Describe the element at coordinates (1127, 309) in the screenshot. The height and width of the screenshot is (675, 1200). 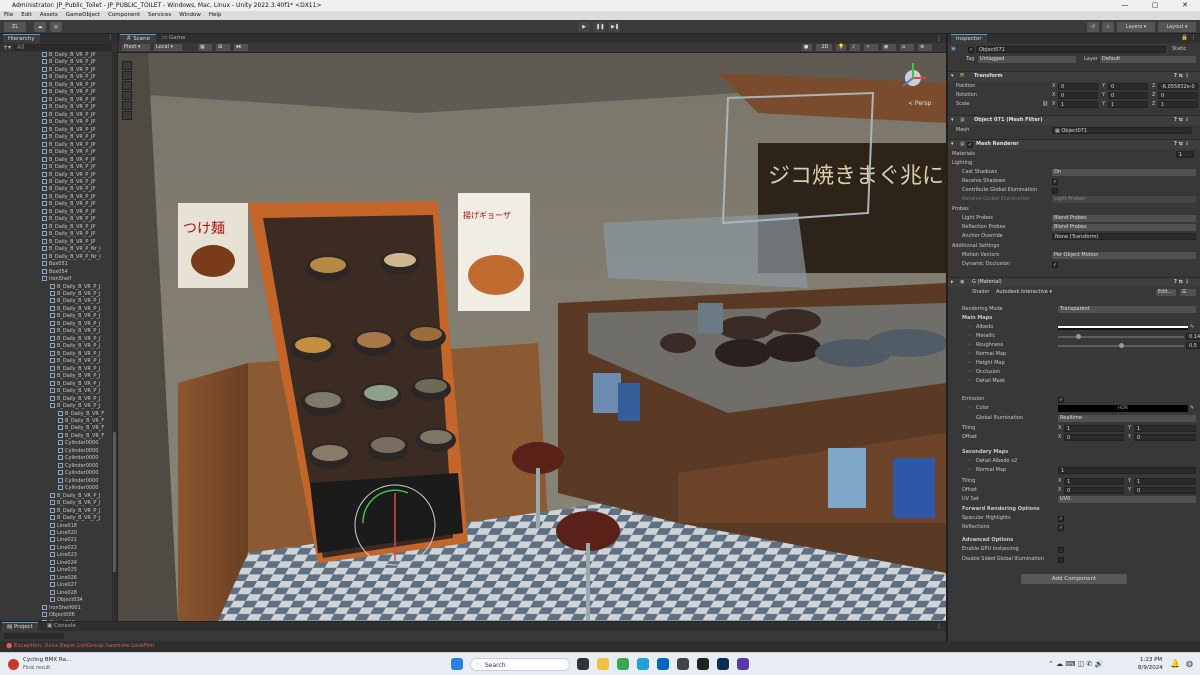
I see `rendering-mode-dropdown: Transparent` at that location.